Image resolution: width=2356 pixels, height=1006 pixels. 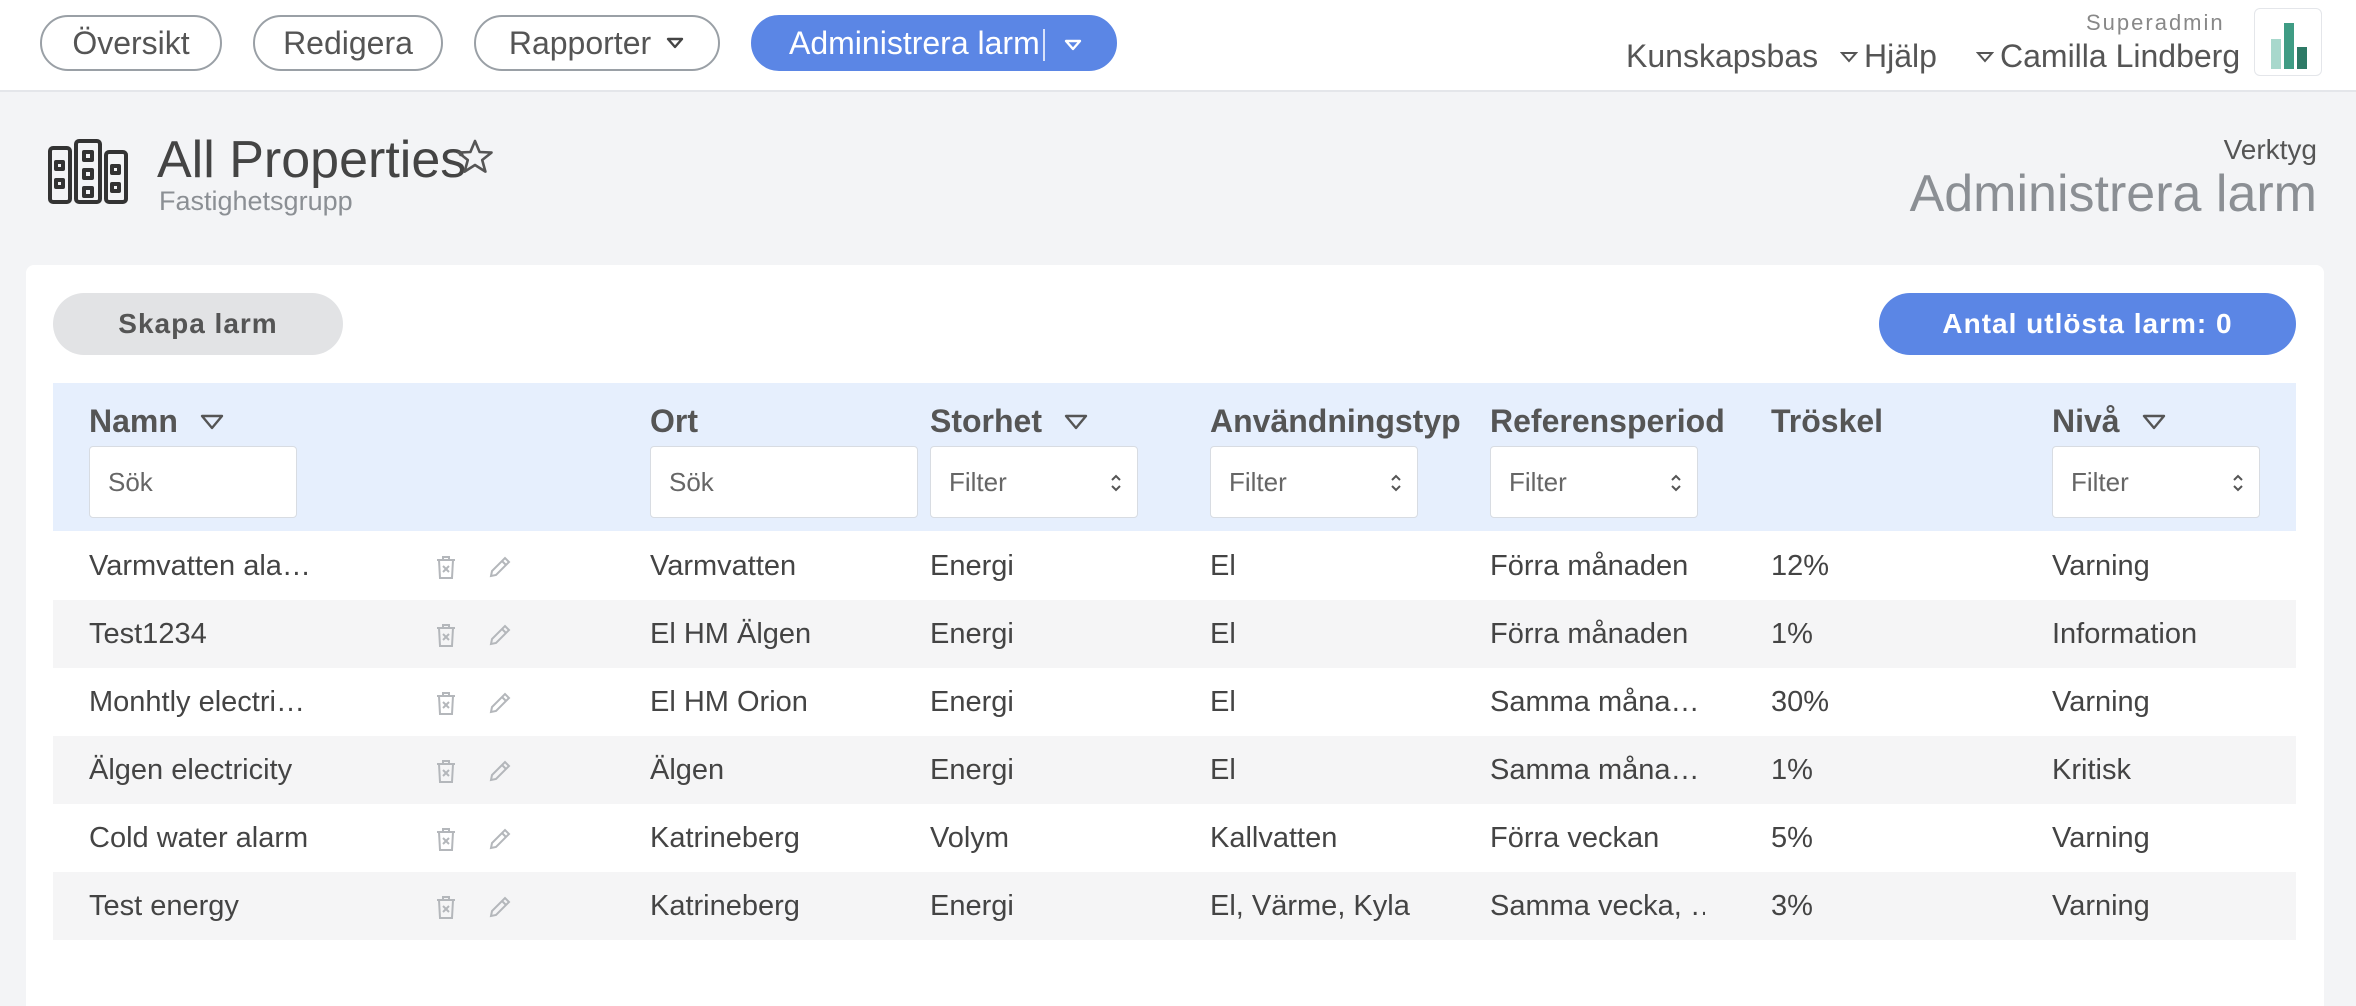 What do you see at coordinates (312, 160) in the screenshot?
I see `page-title: All Properties` at bounding box center [312, 160].